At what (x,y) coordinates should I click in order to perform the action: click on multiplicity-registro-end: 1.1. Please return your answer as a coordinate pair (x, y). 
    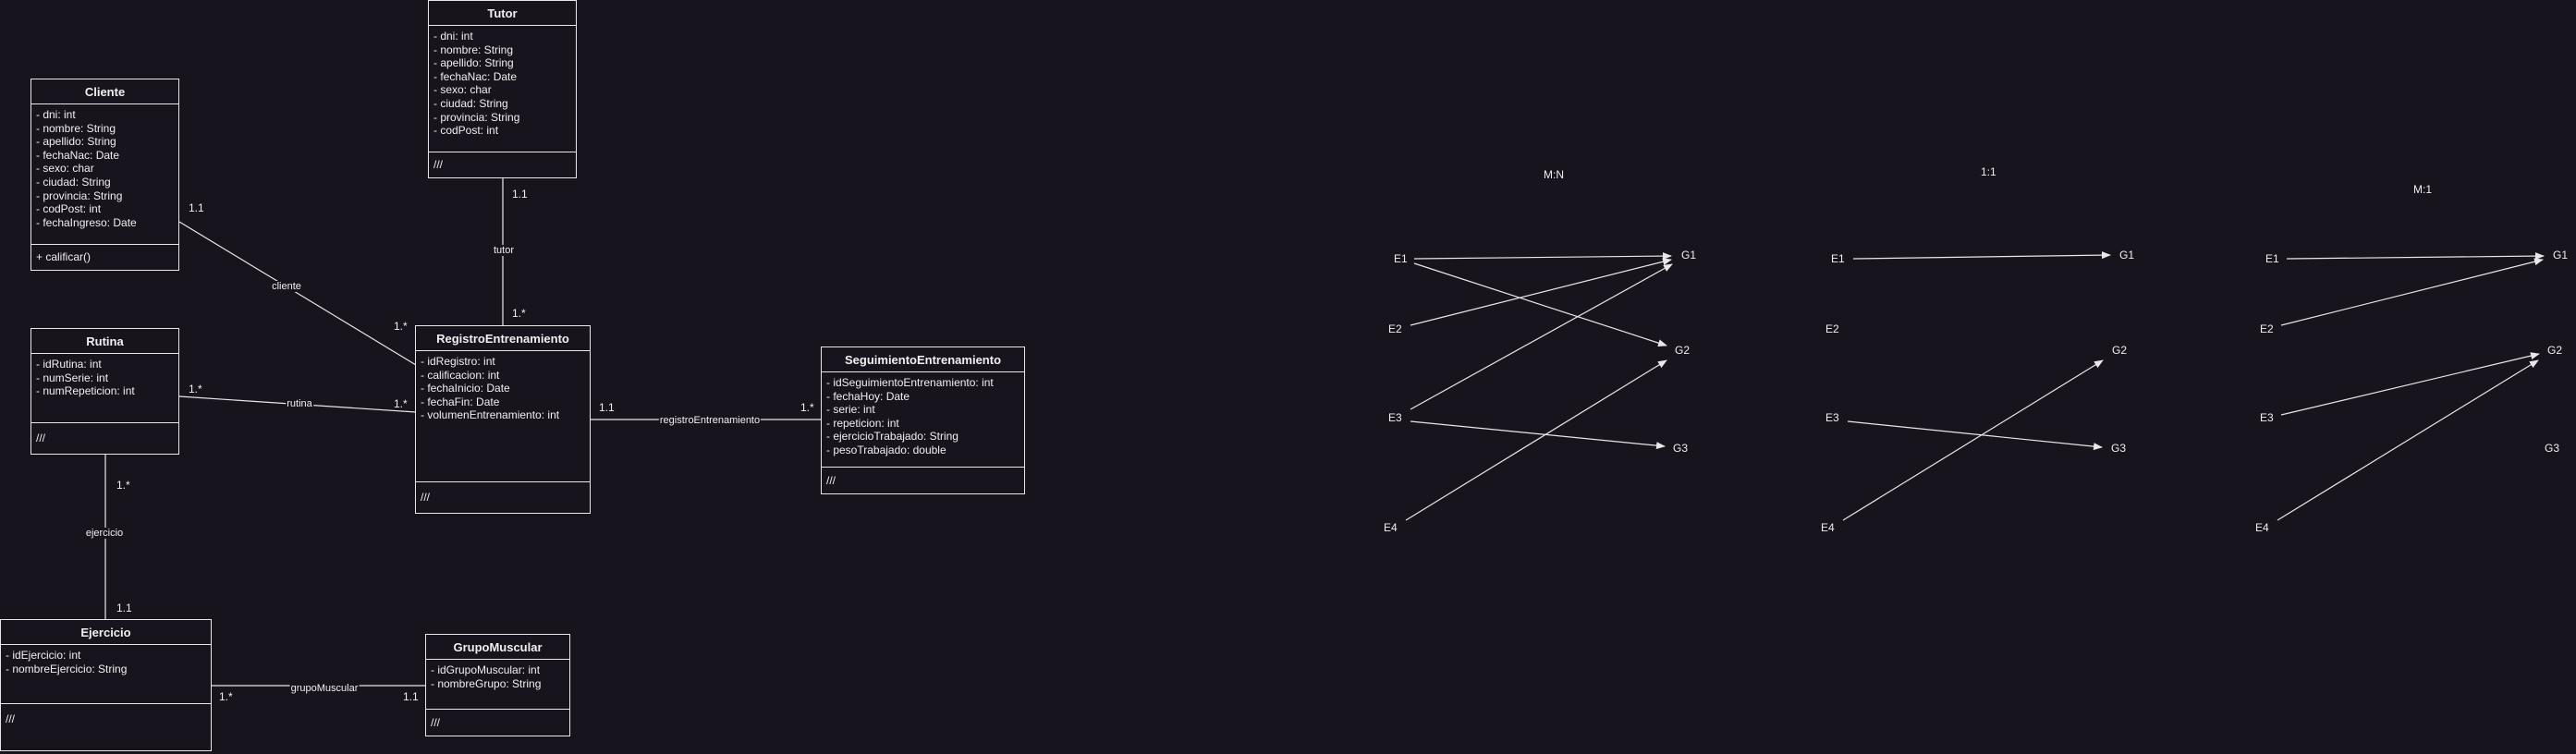
    Looking at the image, I should click on (607, 407).